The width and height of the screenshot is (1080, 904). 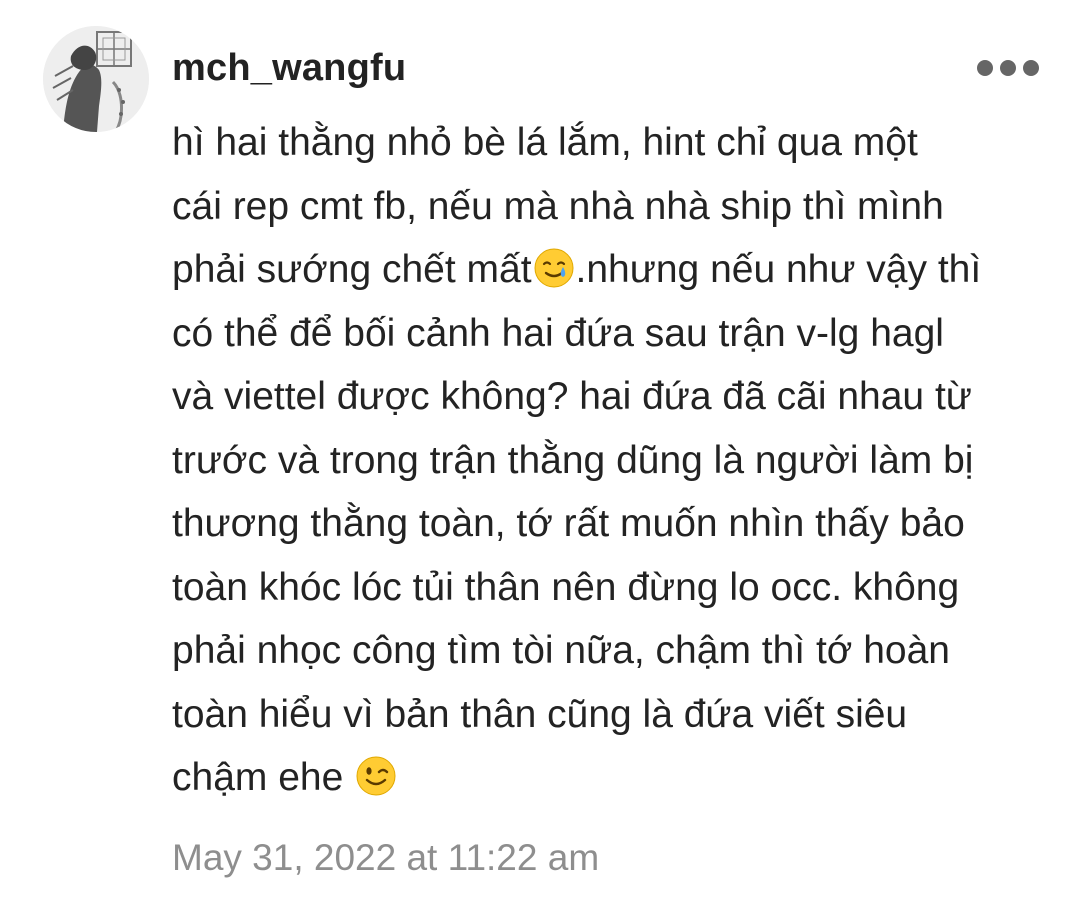 I want to click on more-horizontal-icon, so click(x=985, y=68).